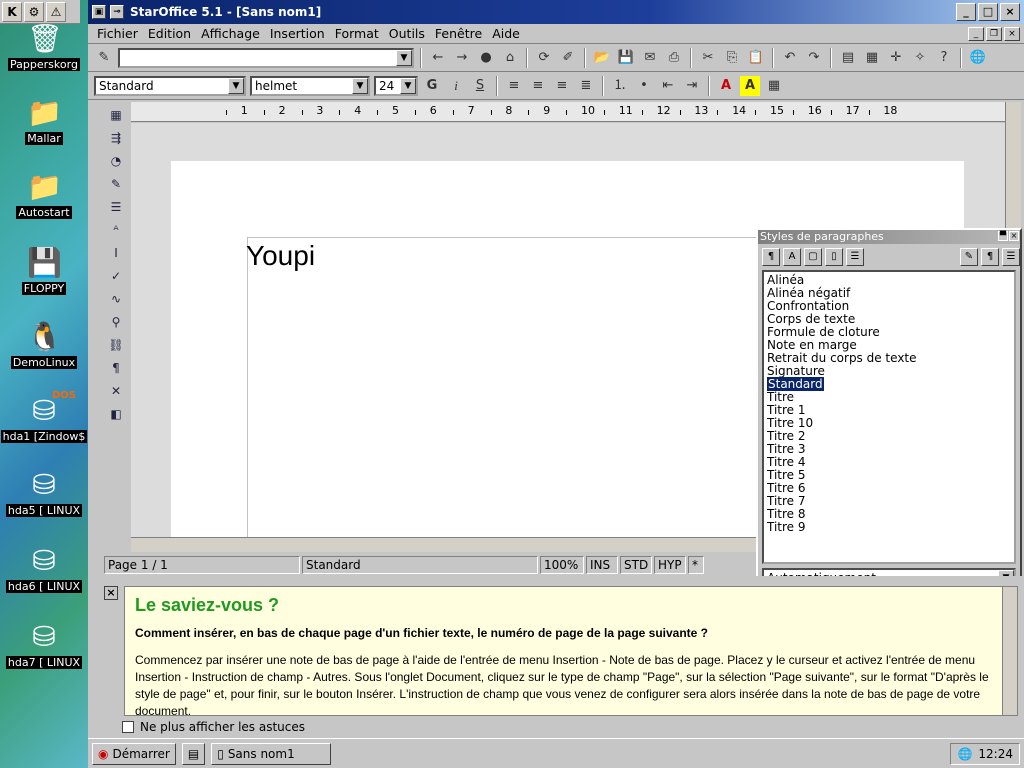 Image resolution: width=1024 pixels, height=768 pixels. What do you see at coordinates (116, 207) in the screenshot?
I see `form-icon: ☰` at bounding box center [116, 207].